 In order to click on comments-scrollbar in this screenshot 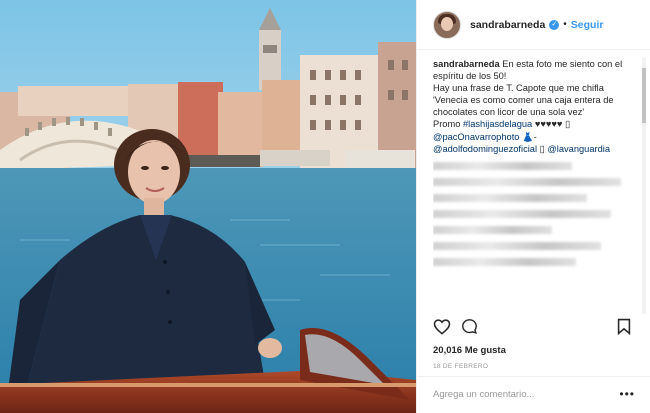, I will do `click(644, 186)`.